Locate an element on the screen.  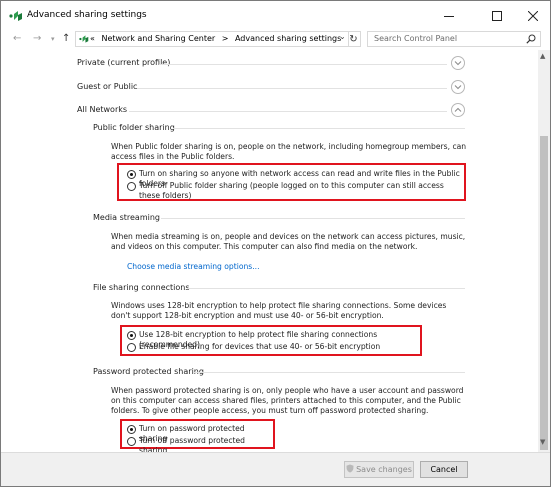
section-guest-or-public: Guest or Public is located at coordinates (272, 87).